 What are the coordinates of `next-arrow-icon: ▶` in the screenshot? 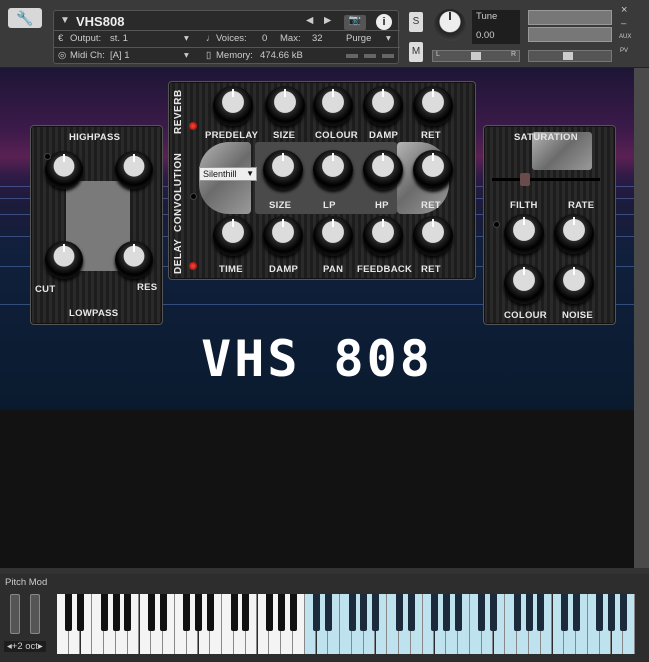 It's located at (327, 20).